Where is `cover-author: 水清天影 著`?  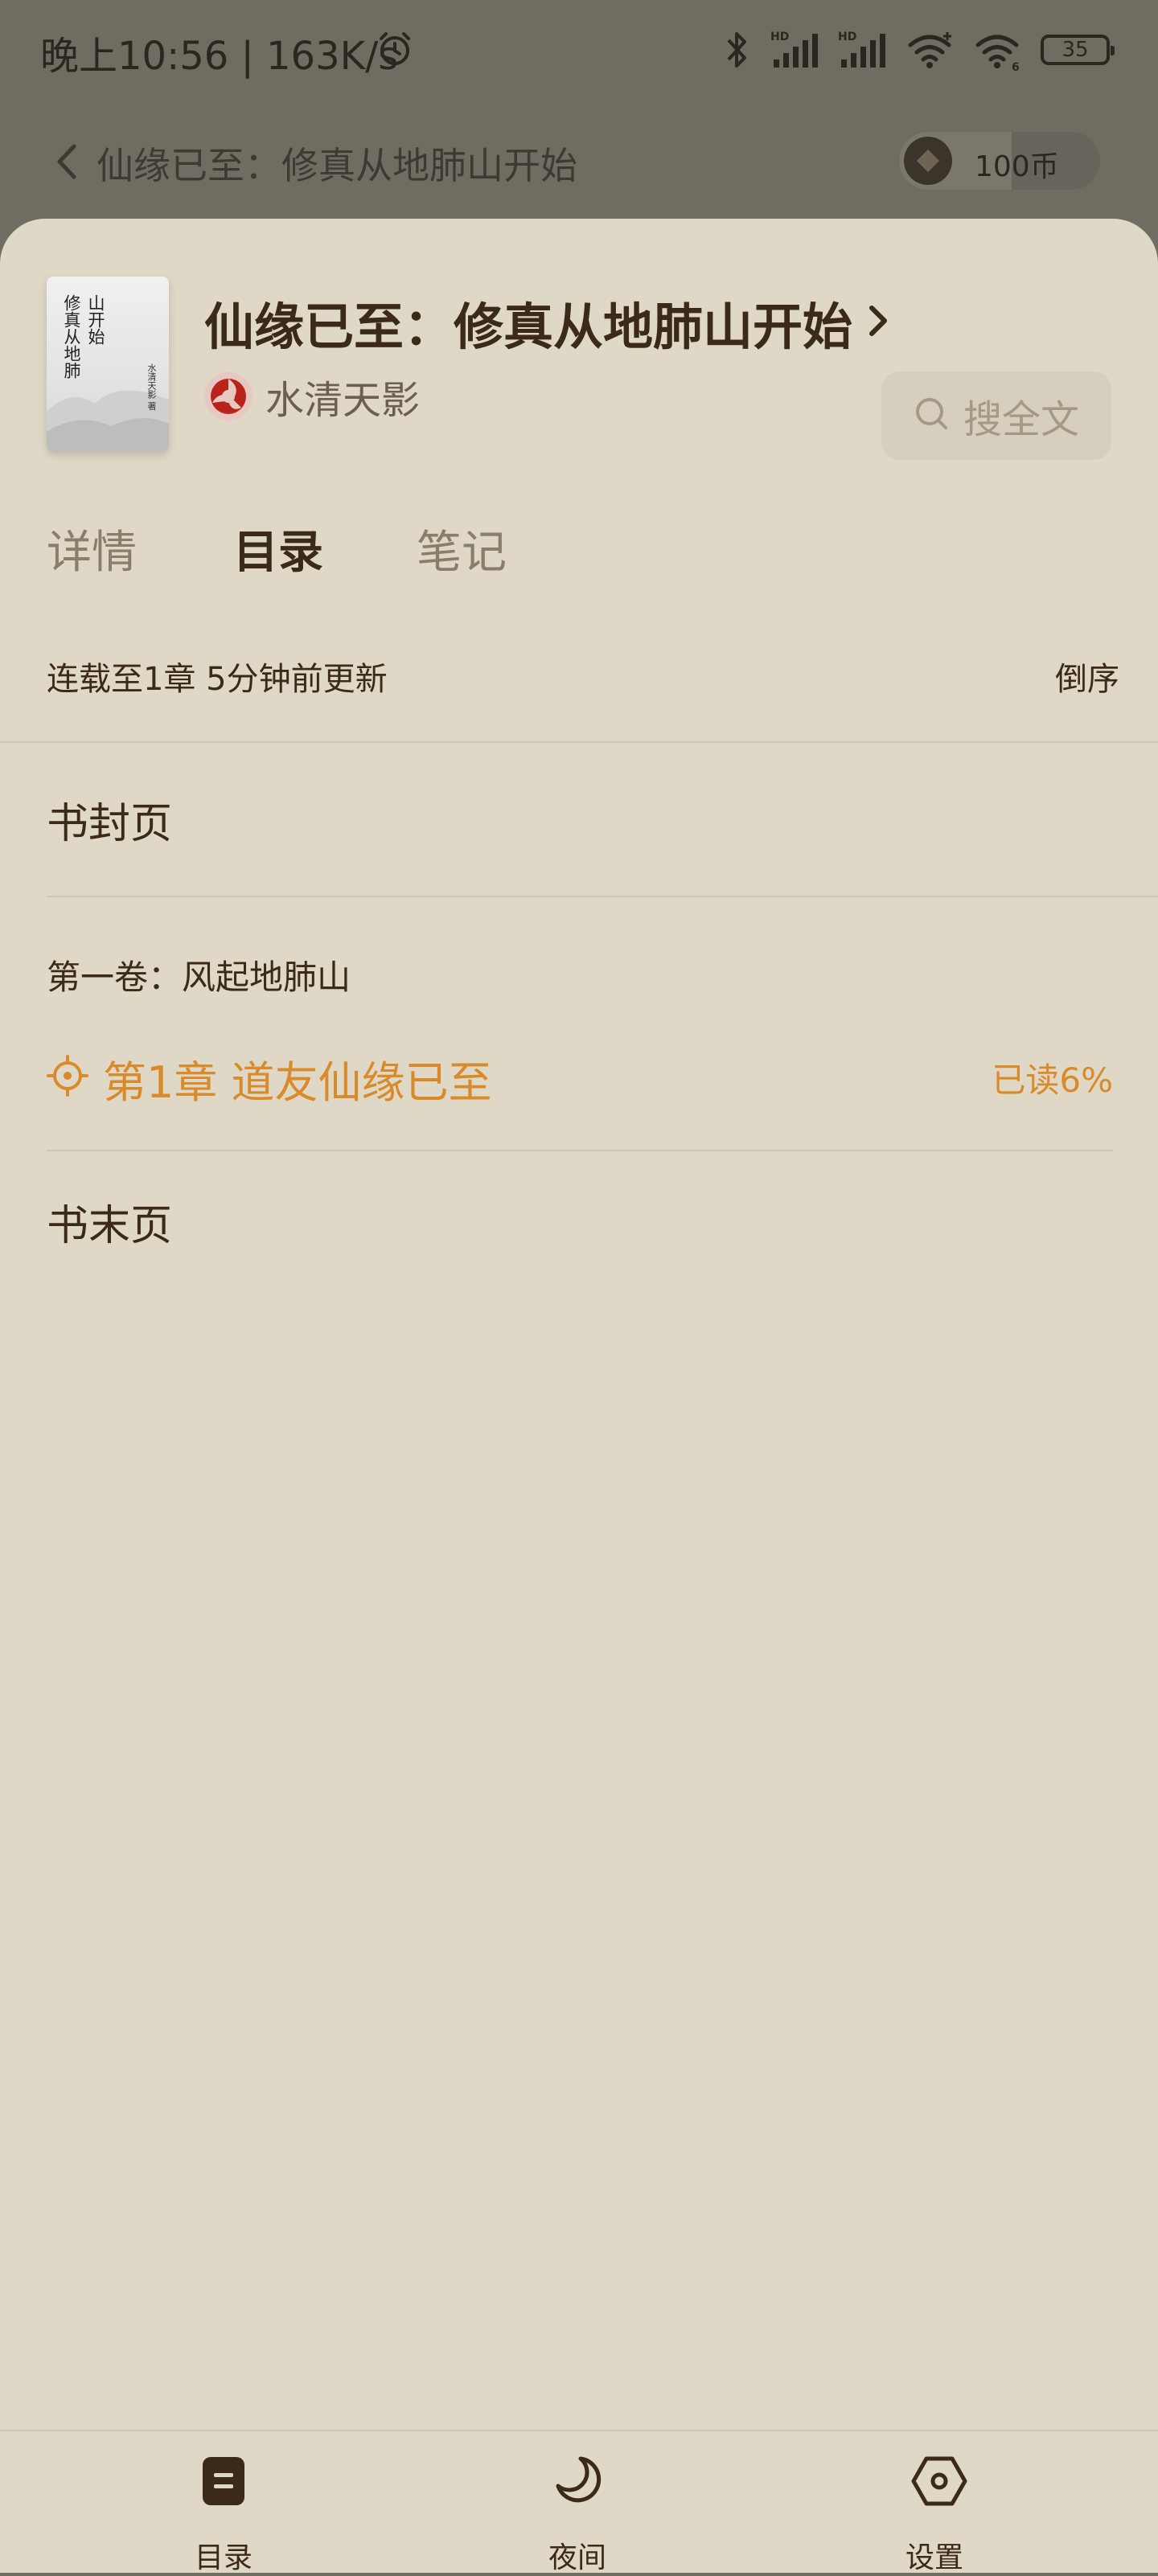 cover-author: 水清天影 著 is located at coordinates (151, 387).